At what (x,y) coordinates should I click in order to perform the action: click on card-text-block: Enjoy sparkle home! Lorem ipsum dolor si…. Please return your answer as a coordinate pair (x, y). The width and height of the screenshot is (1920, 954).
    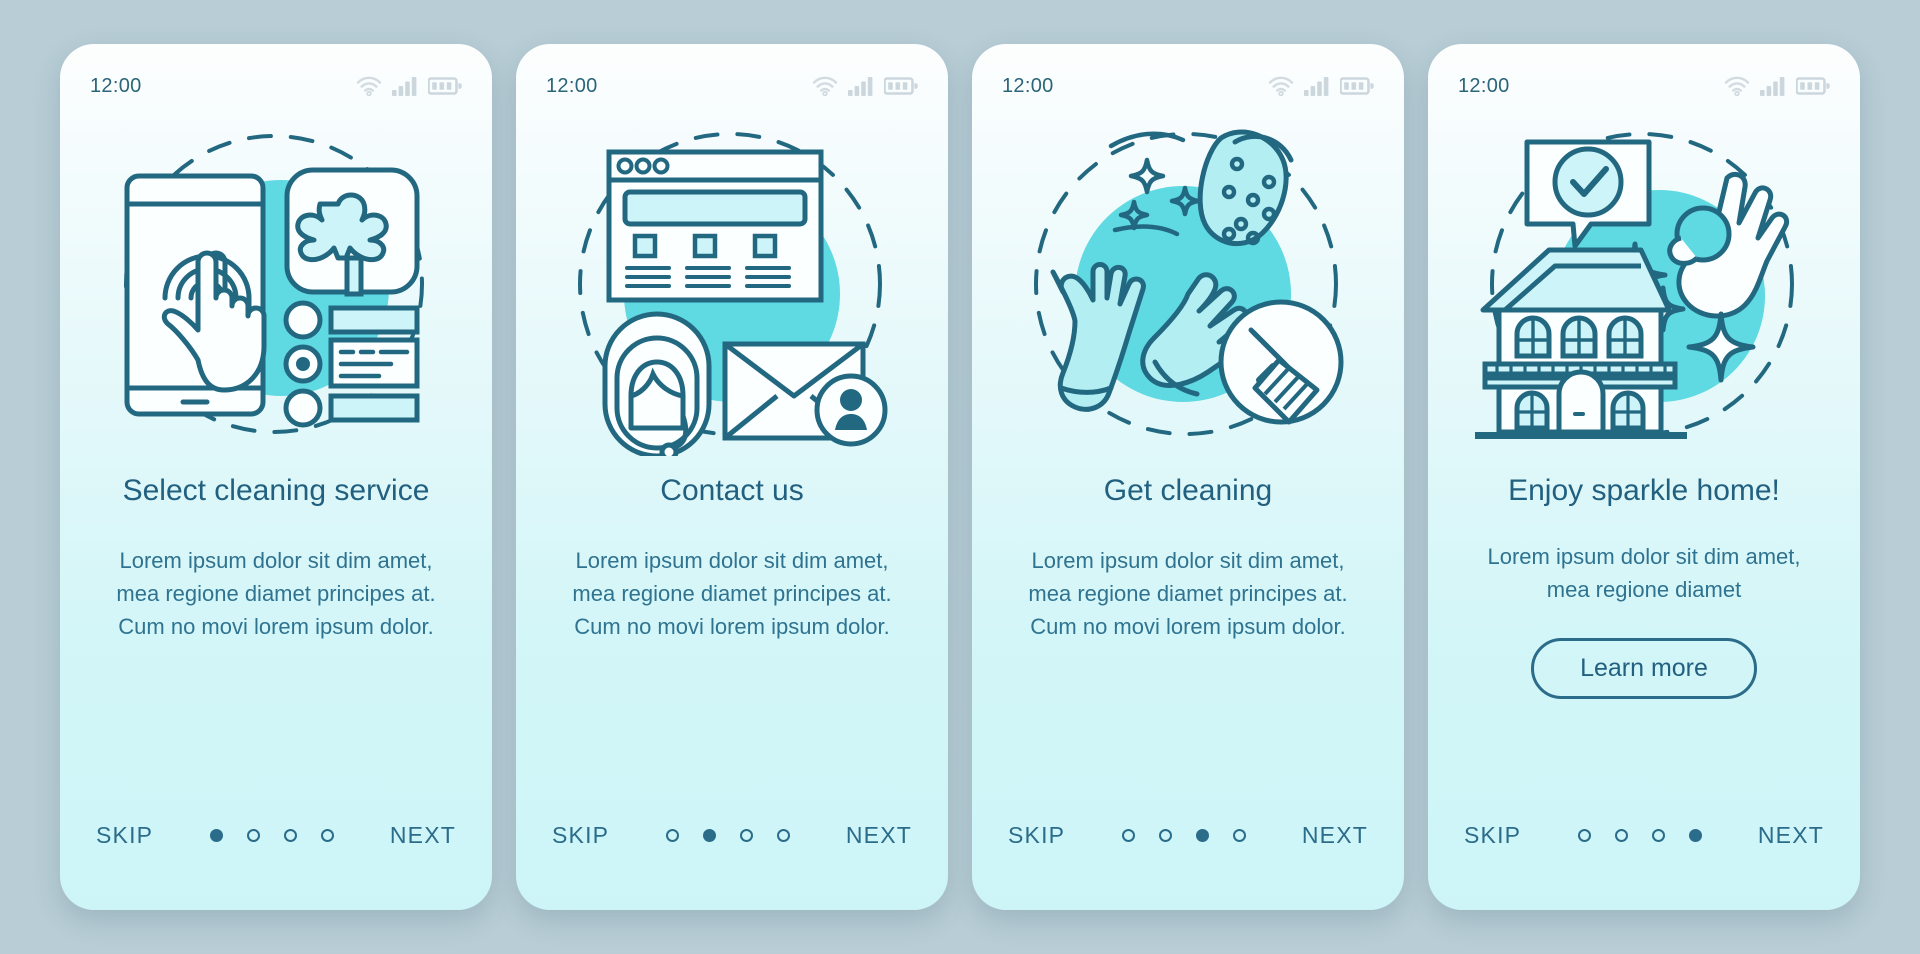
    Looking at the image, I should click on (1644, 628).